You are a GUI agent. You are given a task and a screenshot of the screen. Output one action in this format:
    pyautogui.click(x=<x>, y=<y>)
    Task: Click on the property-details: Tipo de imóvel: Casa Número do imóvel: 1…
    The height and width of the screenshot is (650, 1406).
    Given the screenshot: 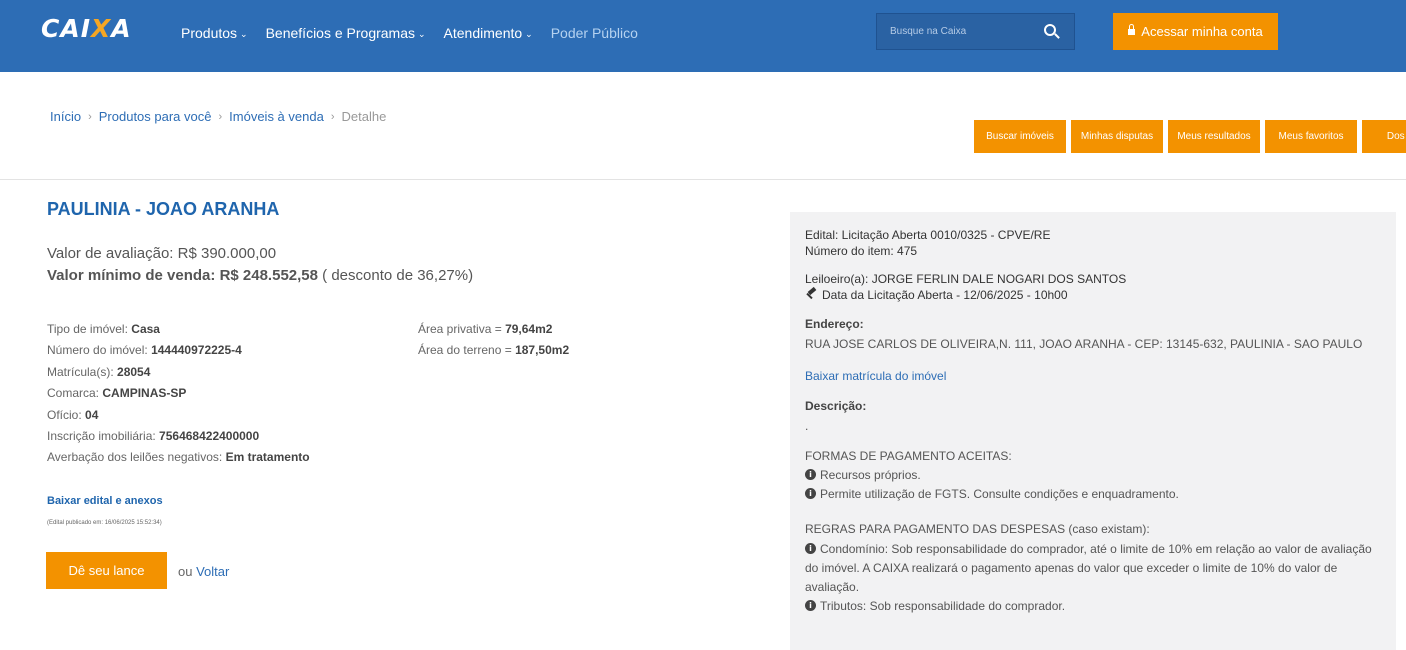 What is the action you would take?
    pyautogui.click(x=178, y=396)
    